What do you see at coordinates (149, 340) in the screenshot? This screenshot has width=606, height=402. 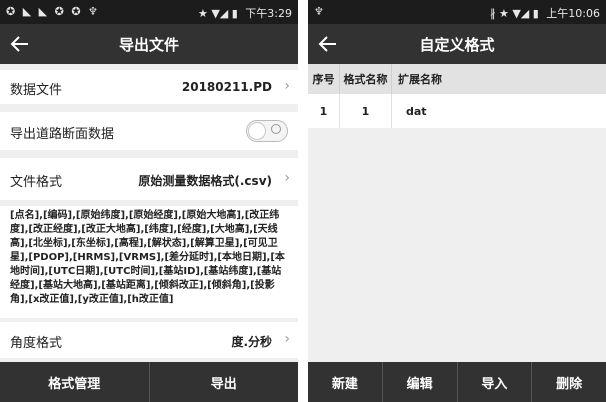 I see `angle-format-row: 角度格式 度.分秒 ›` at bounding box center [149, 340].